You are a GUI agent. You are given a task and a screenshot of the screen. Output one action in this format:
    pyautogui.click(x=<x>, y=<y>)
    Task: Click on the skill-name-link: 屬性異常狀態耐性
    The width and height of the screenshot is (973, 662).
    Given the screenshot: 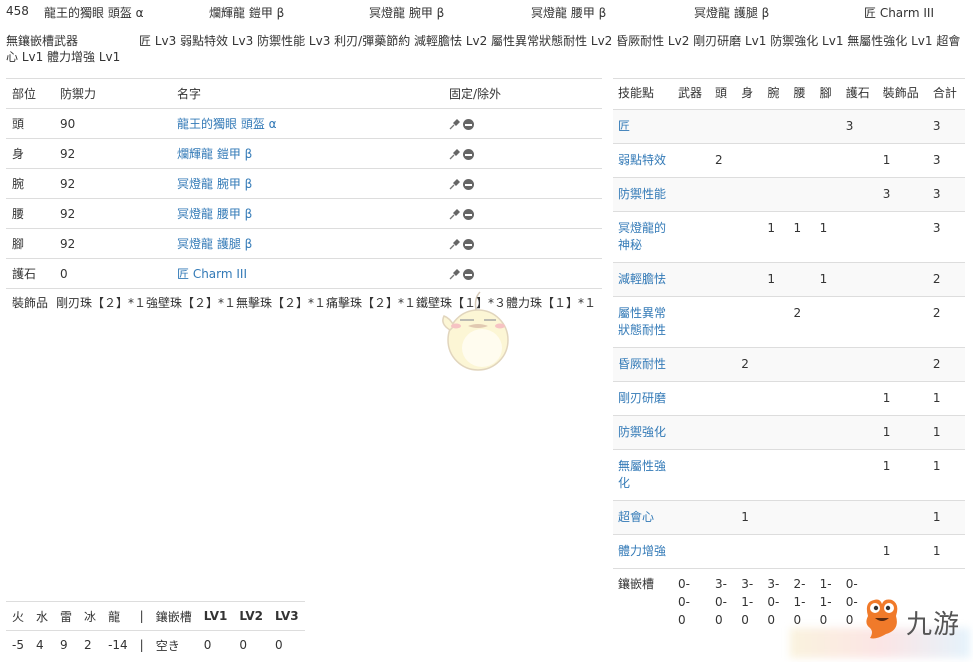 What is the action you would take?
    pyautogui.click(x=642, y=321)
    